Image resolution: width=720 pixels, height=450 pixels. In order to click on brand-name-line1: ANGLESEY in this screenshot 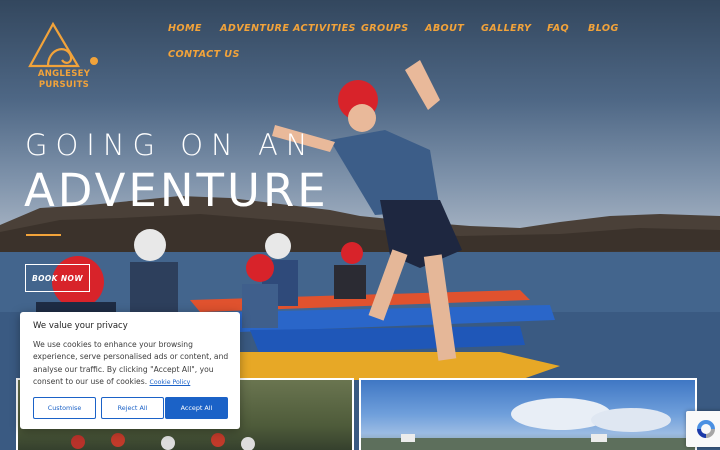, I will do `click(64, 74)`.